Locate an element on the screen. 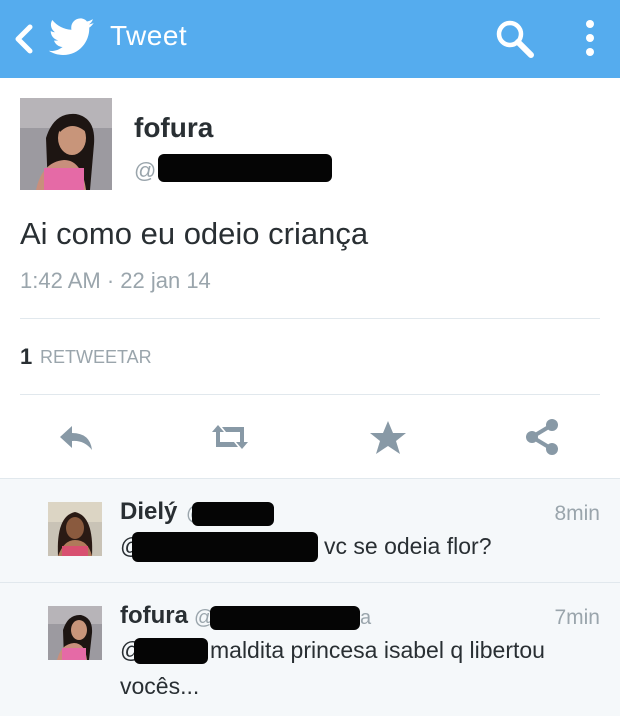  page-title: Tweet is located at coordinates (149, 35).